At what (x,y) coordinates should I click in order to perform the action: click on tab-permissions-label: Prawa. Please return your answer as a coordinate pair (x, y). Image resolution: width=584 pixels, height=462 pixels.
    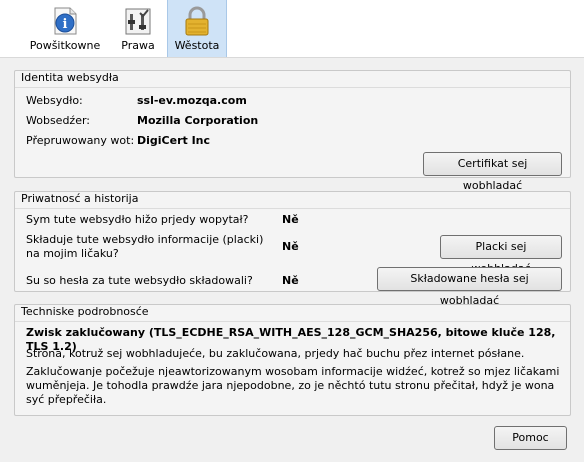
    Looking at the image, I should click on (138, 45).